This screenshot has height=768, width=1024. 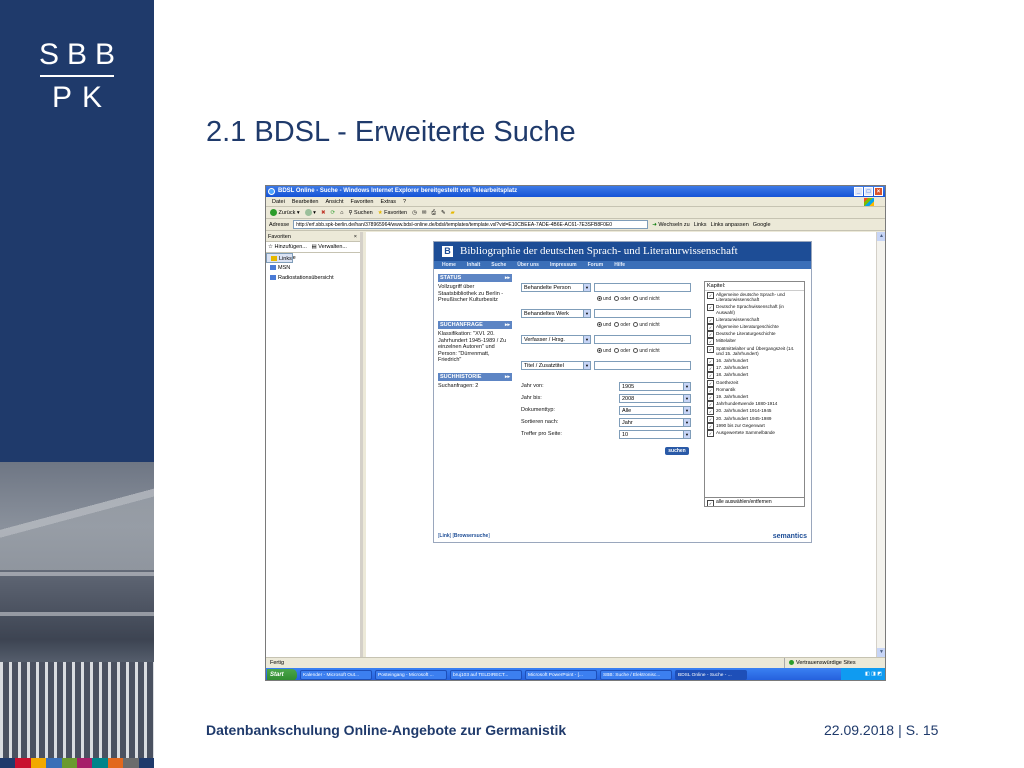 I want to click on status-bar: Fertig Vertrauenswürdige Sites, so click(x=575, y=662).